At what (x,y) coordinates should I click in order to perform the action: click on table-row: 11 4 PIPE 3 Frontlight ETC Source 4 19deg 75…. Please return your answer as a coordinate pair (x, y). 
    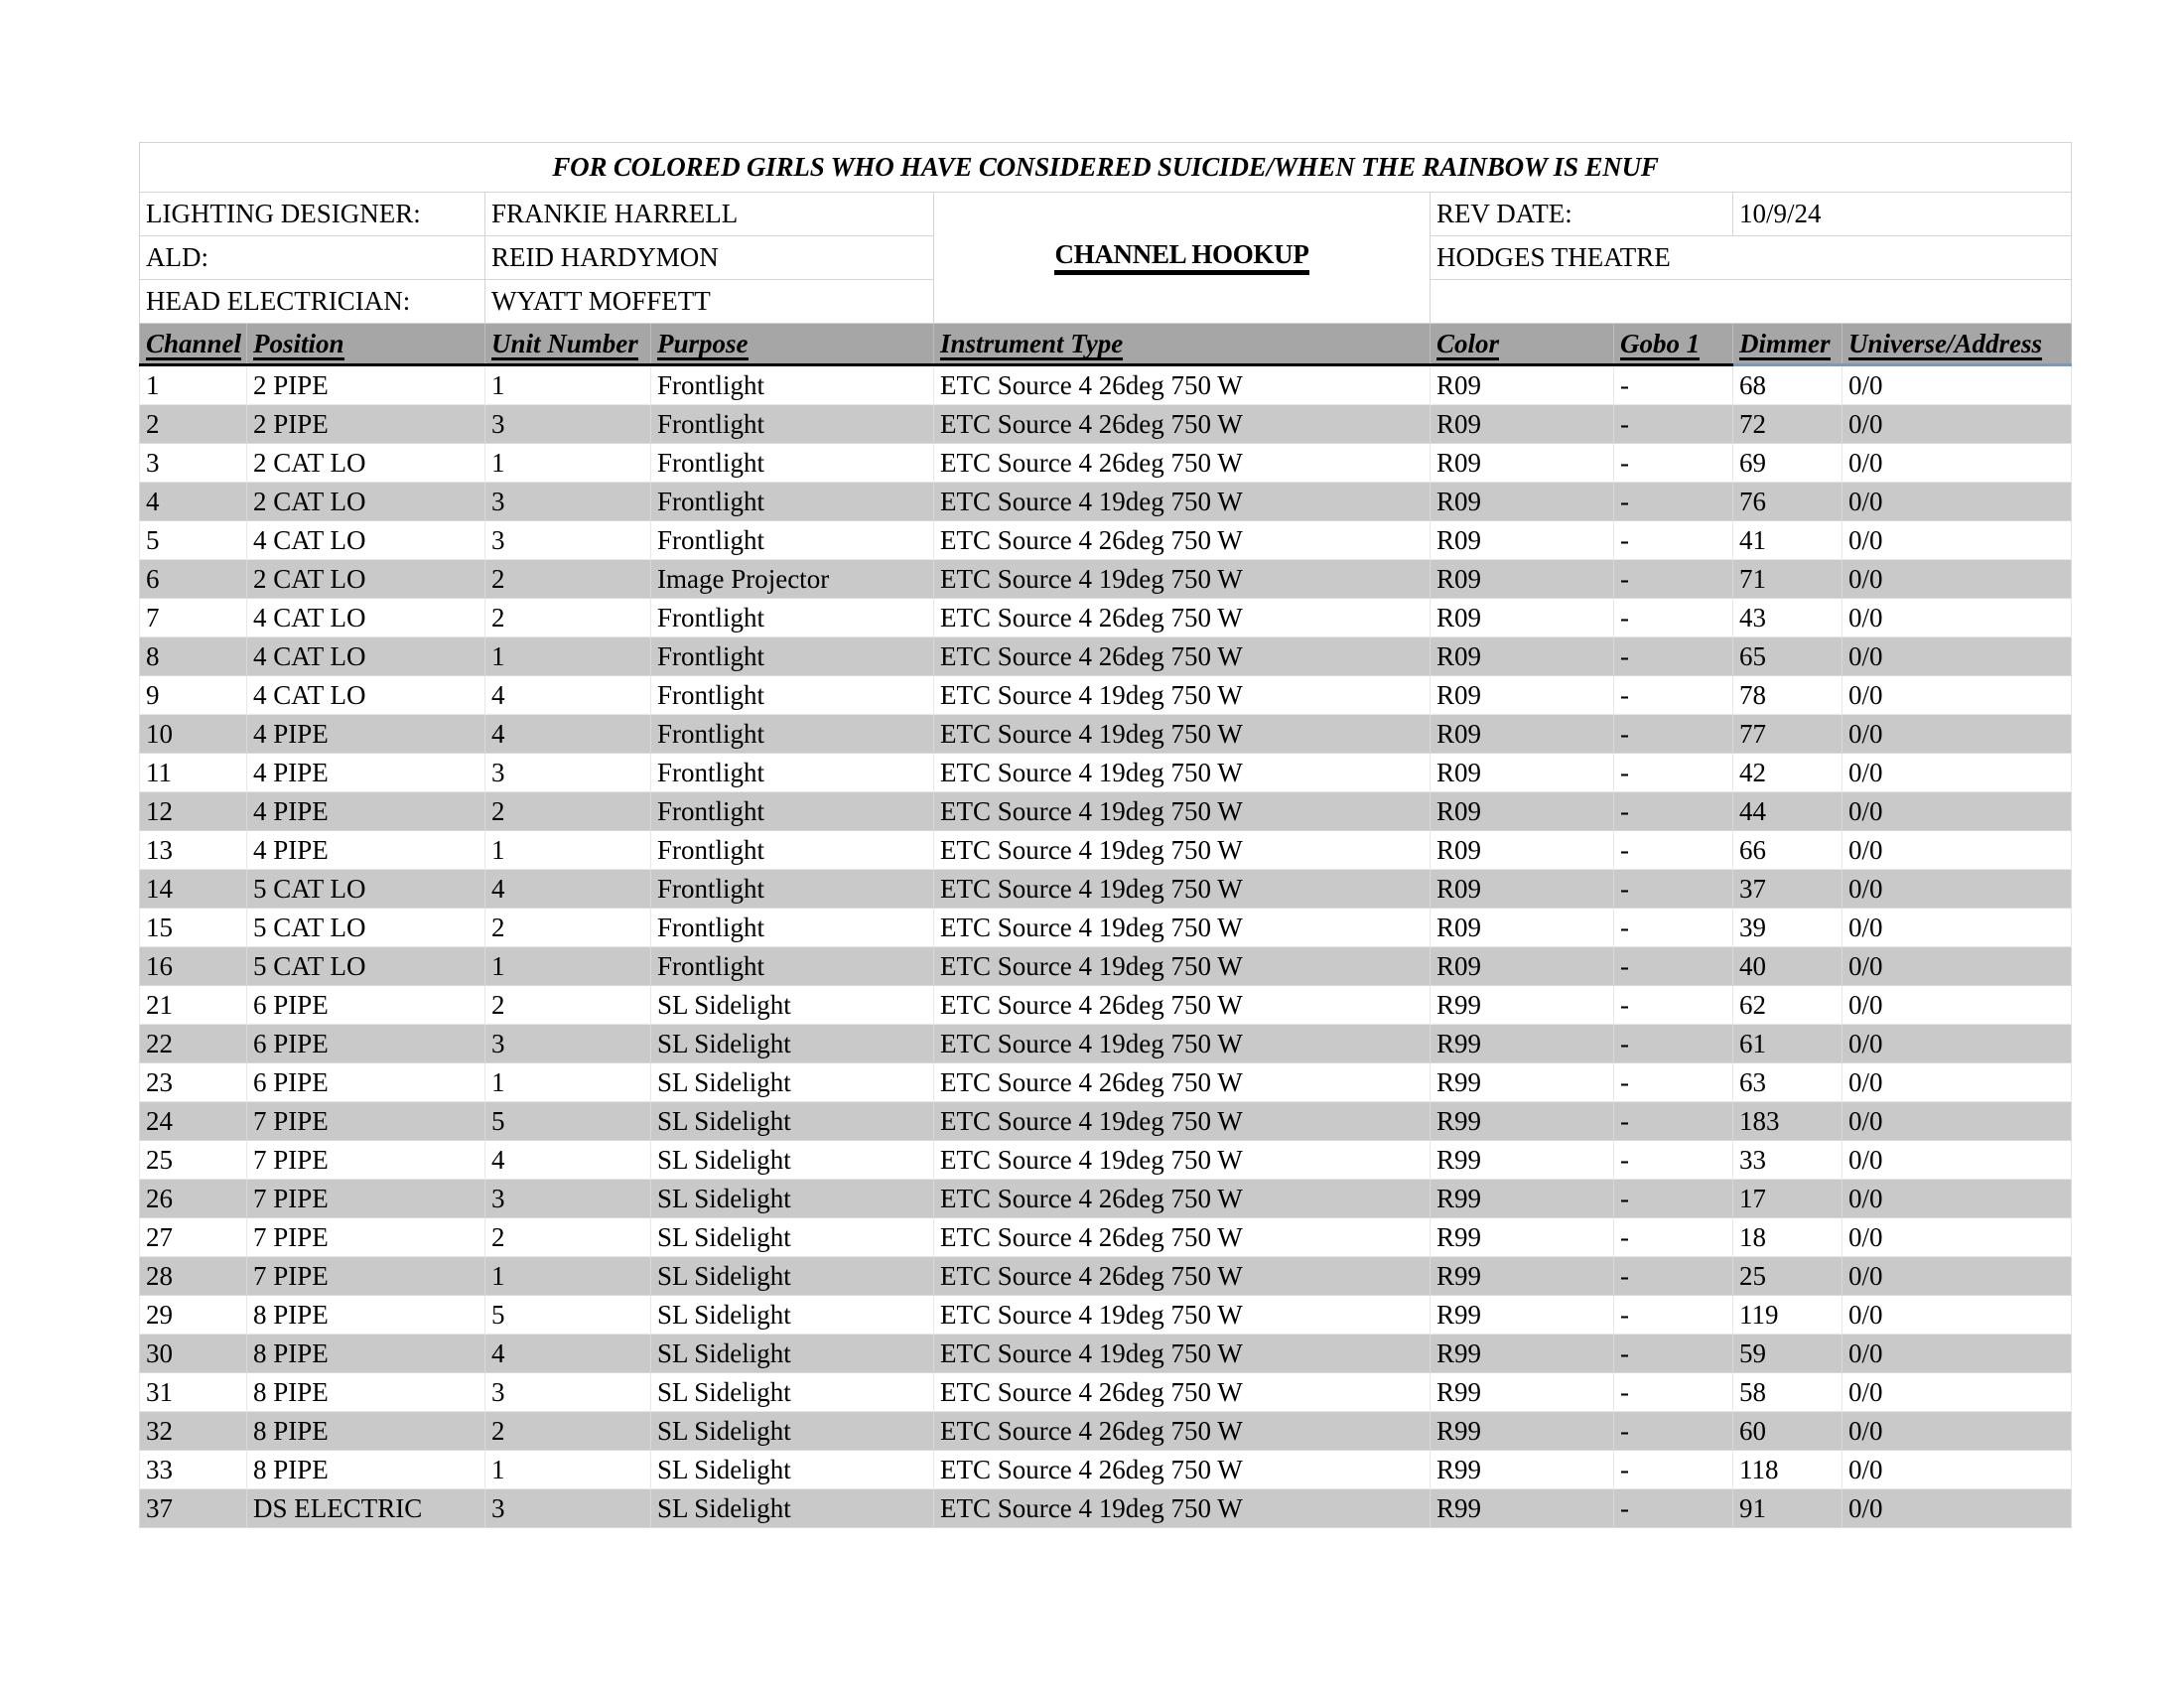
    Looking at the image, I should click on (1106, 772).